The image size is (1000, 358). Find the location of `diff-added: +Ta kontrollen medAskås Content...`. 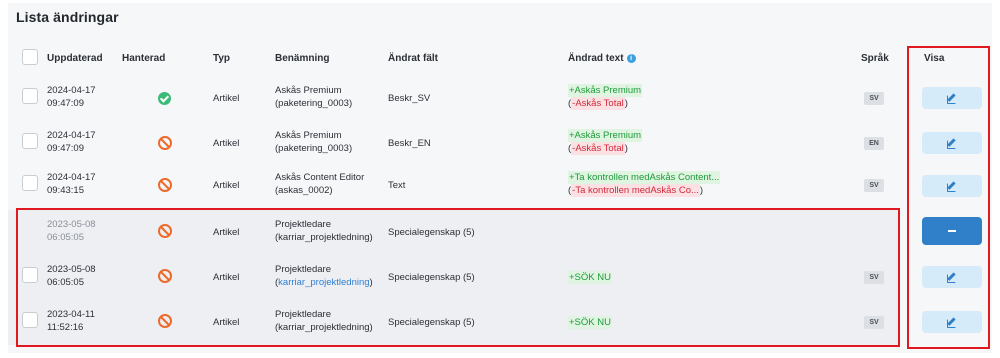

diff-added: +Ta kontrollen medAskås Content... is located at coordinates (644, 177).